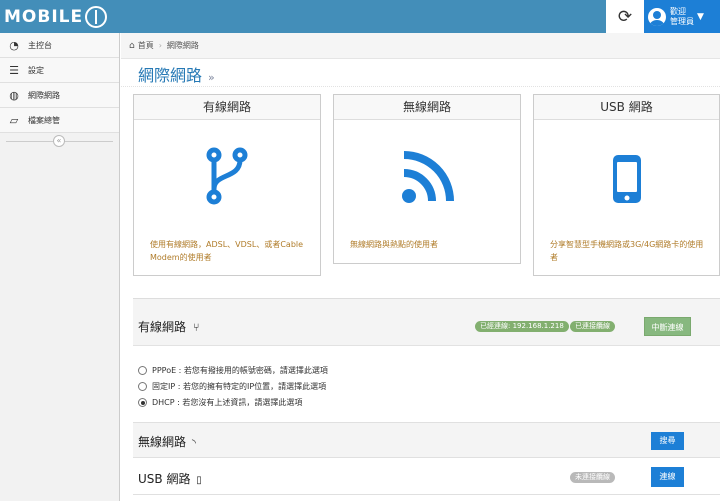  I want to click on user-menu: 歡迎 管理員 ▼, so click(682, 16).